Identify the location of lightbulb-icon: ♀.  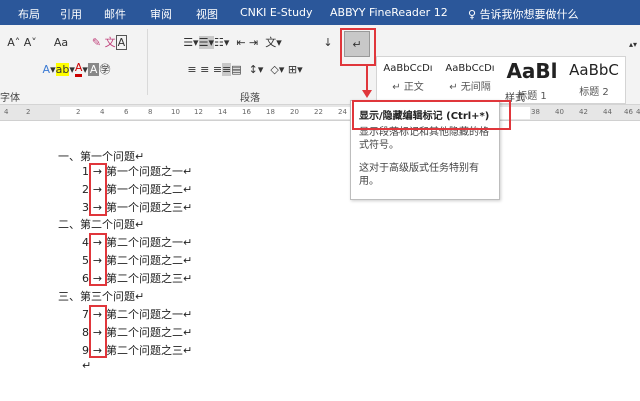
(472, 14).